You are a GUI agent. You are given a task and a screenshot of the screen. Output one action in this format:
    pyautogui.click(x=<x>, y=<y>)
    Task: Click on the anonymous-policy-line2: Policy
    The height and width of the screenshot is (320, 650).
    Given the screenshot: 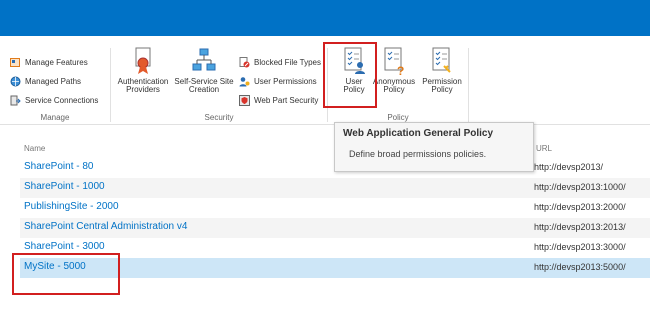 What is the action you would take?
    pyautogui.click(x=394, y=89)
    